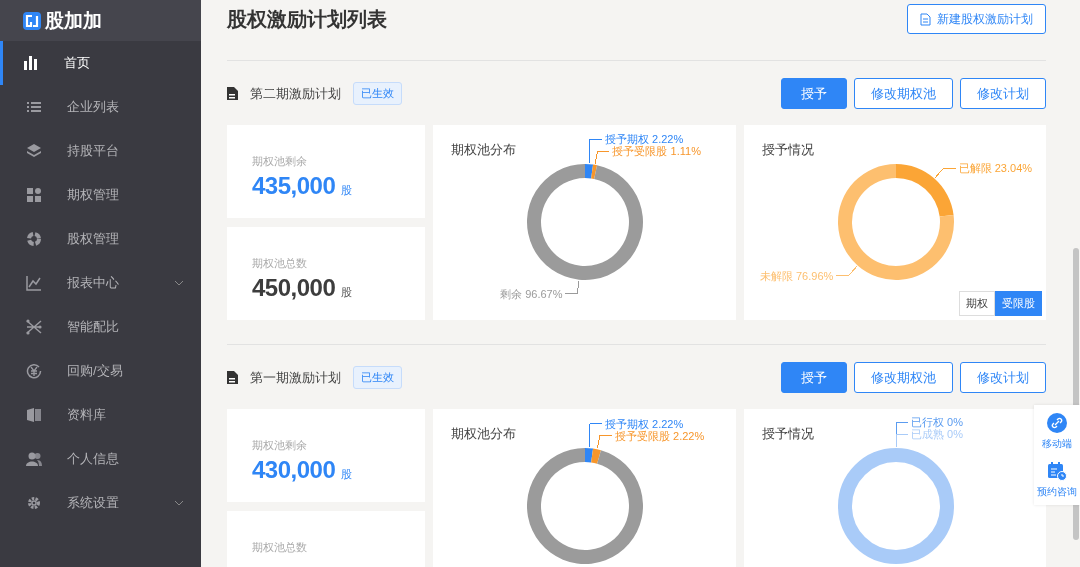 The image size is (1080, 567). Describe the element at coordinates (1057, 444) in the screenshot. I see `float-label: 移动端` at that location.